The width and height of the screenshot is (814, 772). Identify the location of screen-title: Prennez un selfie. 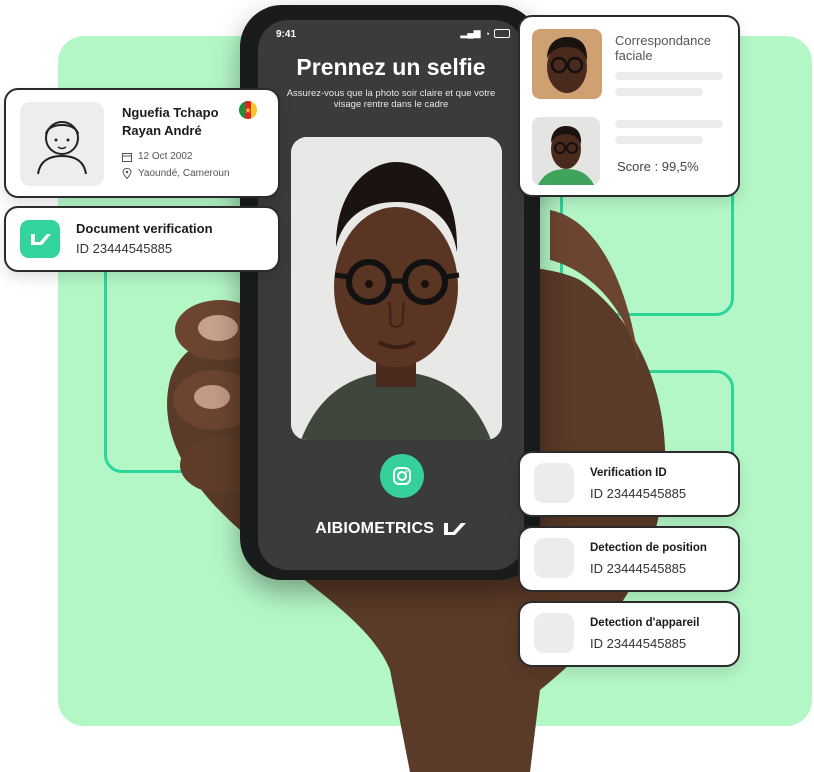
(391, 67).